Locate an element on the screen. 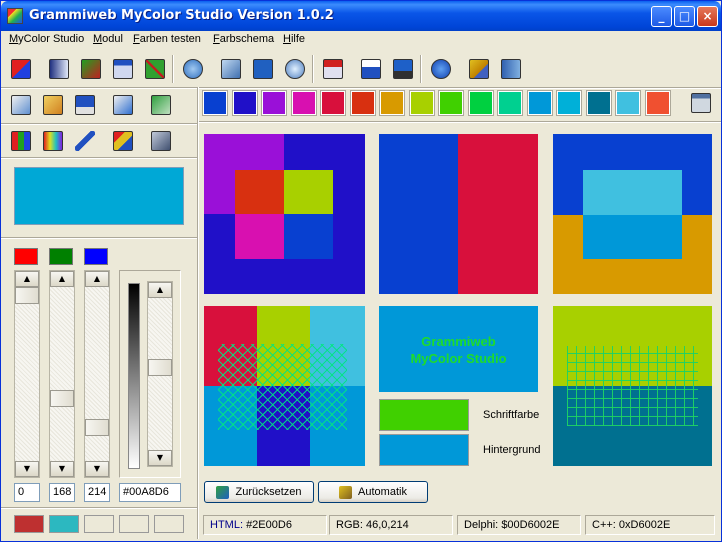  brightness-slider: ▲ ▼ is located at coordinates (160, 374).